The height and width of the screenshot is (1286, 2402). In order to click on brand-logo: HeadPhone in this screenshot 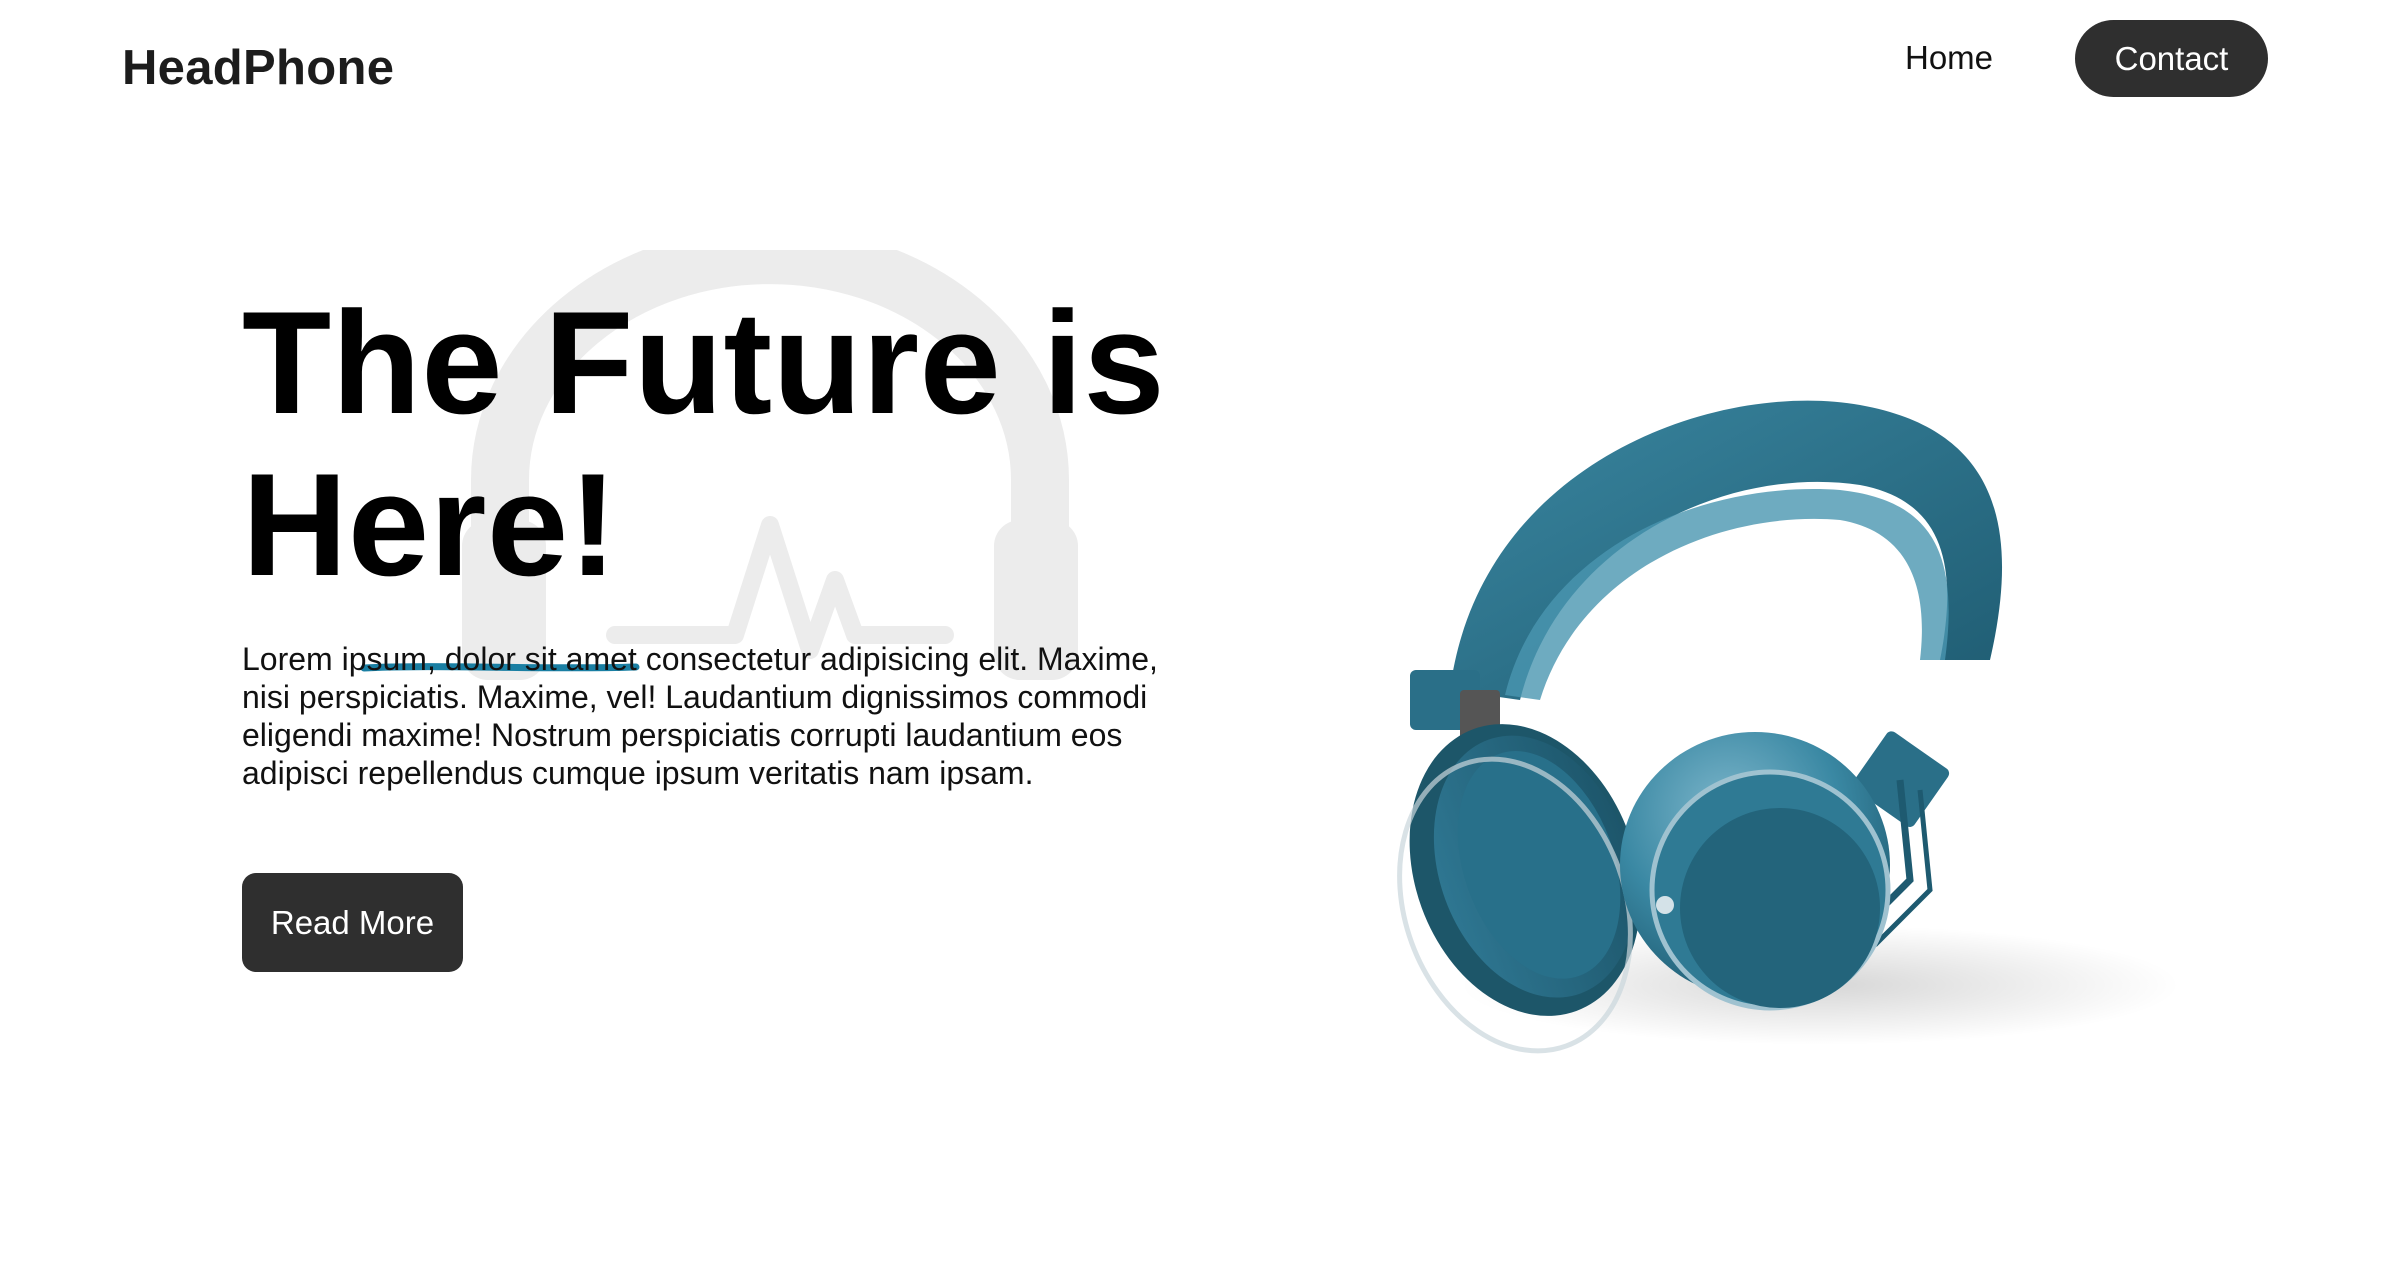, I will do `click(258, 68)`.